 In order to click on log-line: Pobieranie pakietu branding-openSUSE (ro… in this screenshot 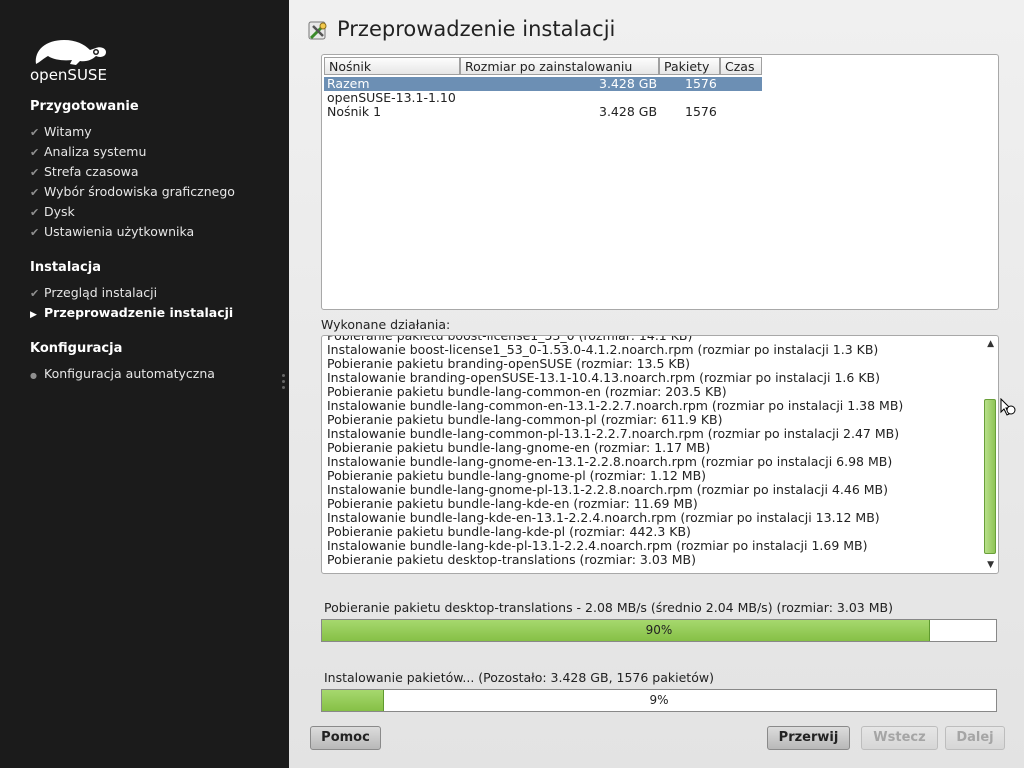, I will do `click(509, 363)`.